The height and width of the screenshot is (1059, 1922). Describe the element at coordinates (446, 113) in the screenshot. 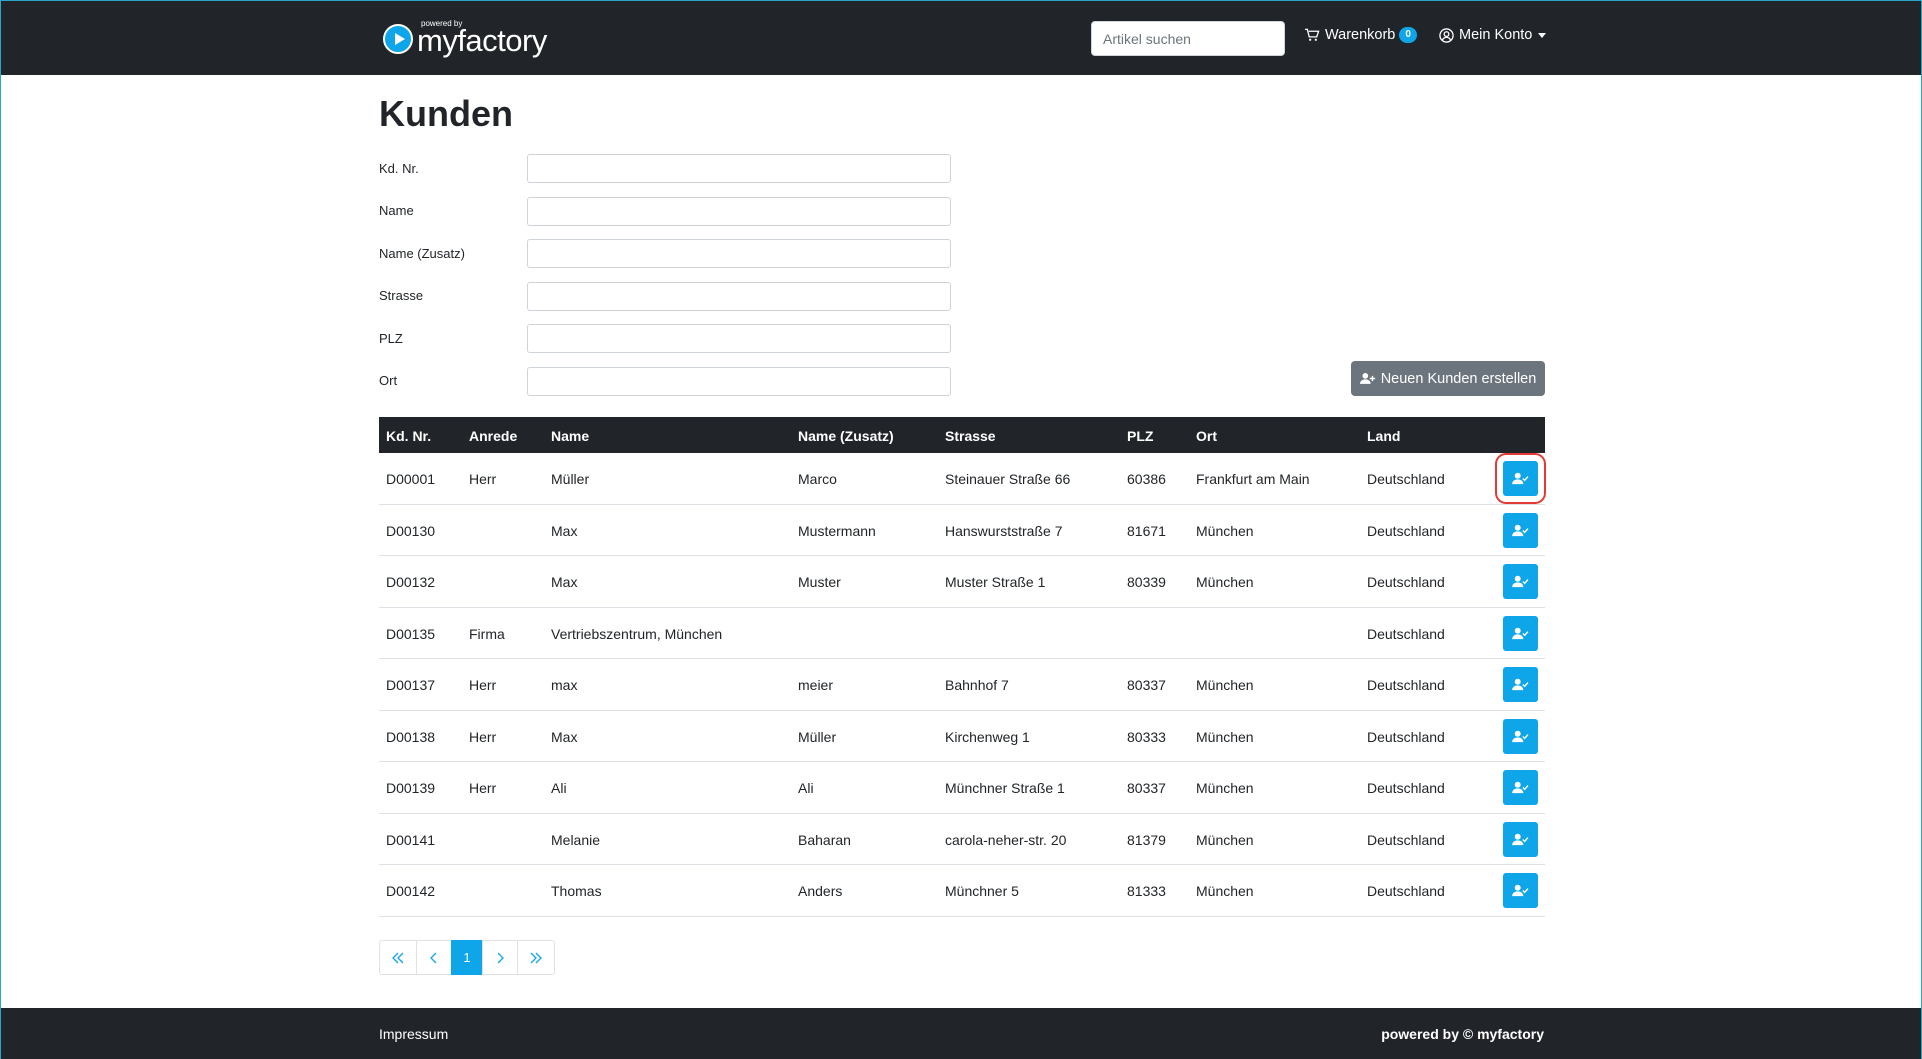

I see `page-title: Kunden` at that location.